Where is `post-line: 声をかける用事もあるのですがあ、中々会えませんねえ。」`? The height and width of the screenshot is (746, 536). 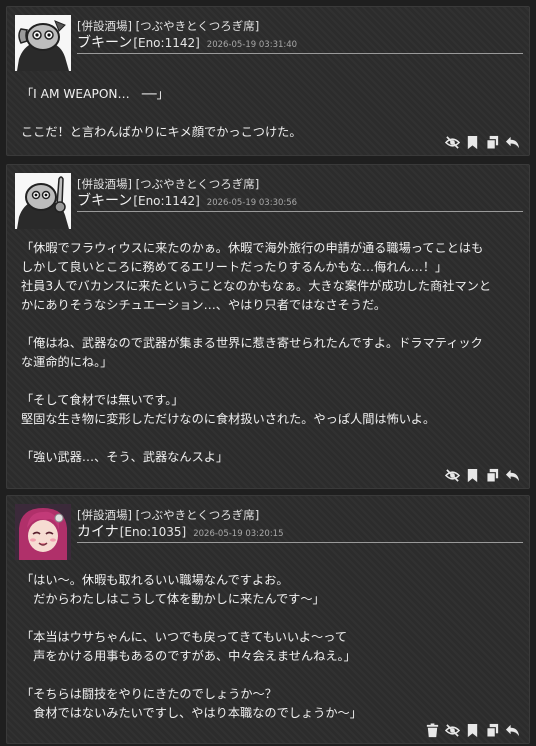
post-line: 声をかける用事もあるのですがあ、中々会えませんねえ。」 is located at coordinates (188, 656).